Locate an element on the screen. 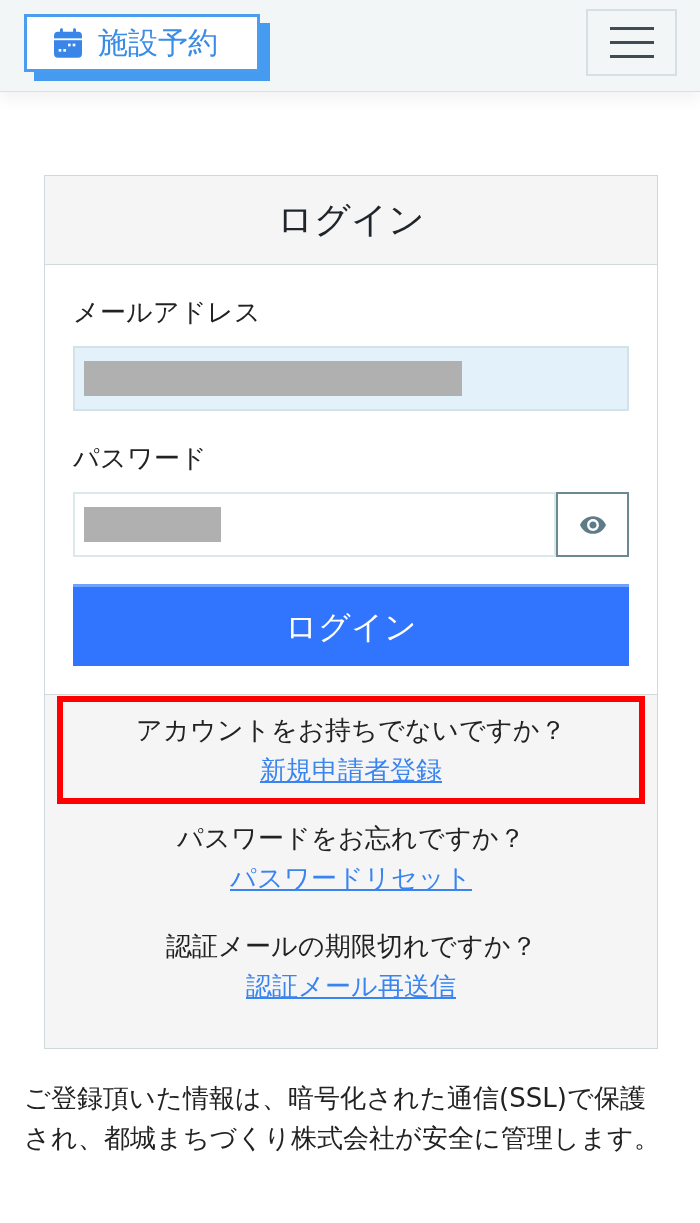 Image resolution: width=700 pixels, height=1223 pixels. field-label: パスワード is located at coordinates (140, 458).